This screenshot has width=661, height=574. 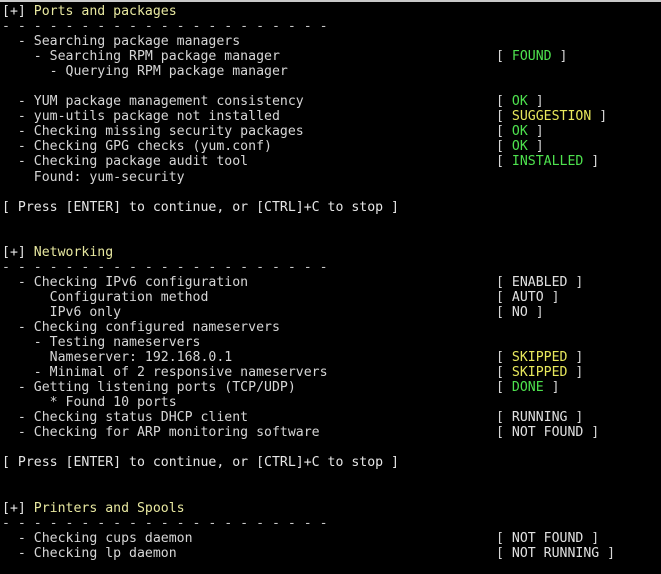 What do you see at coordinates (331, 508) in the screenshot?
I see `section-header-printers-and-spools: [+] Printers and Spools` at bounding box center [331, 508].